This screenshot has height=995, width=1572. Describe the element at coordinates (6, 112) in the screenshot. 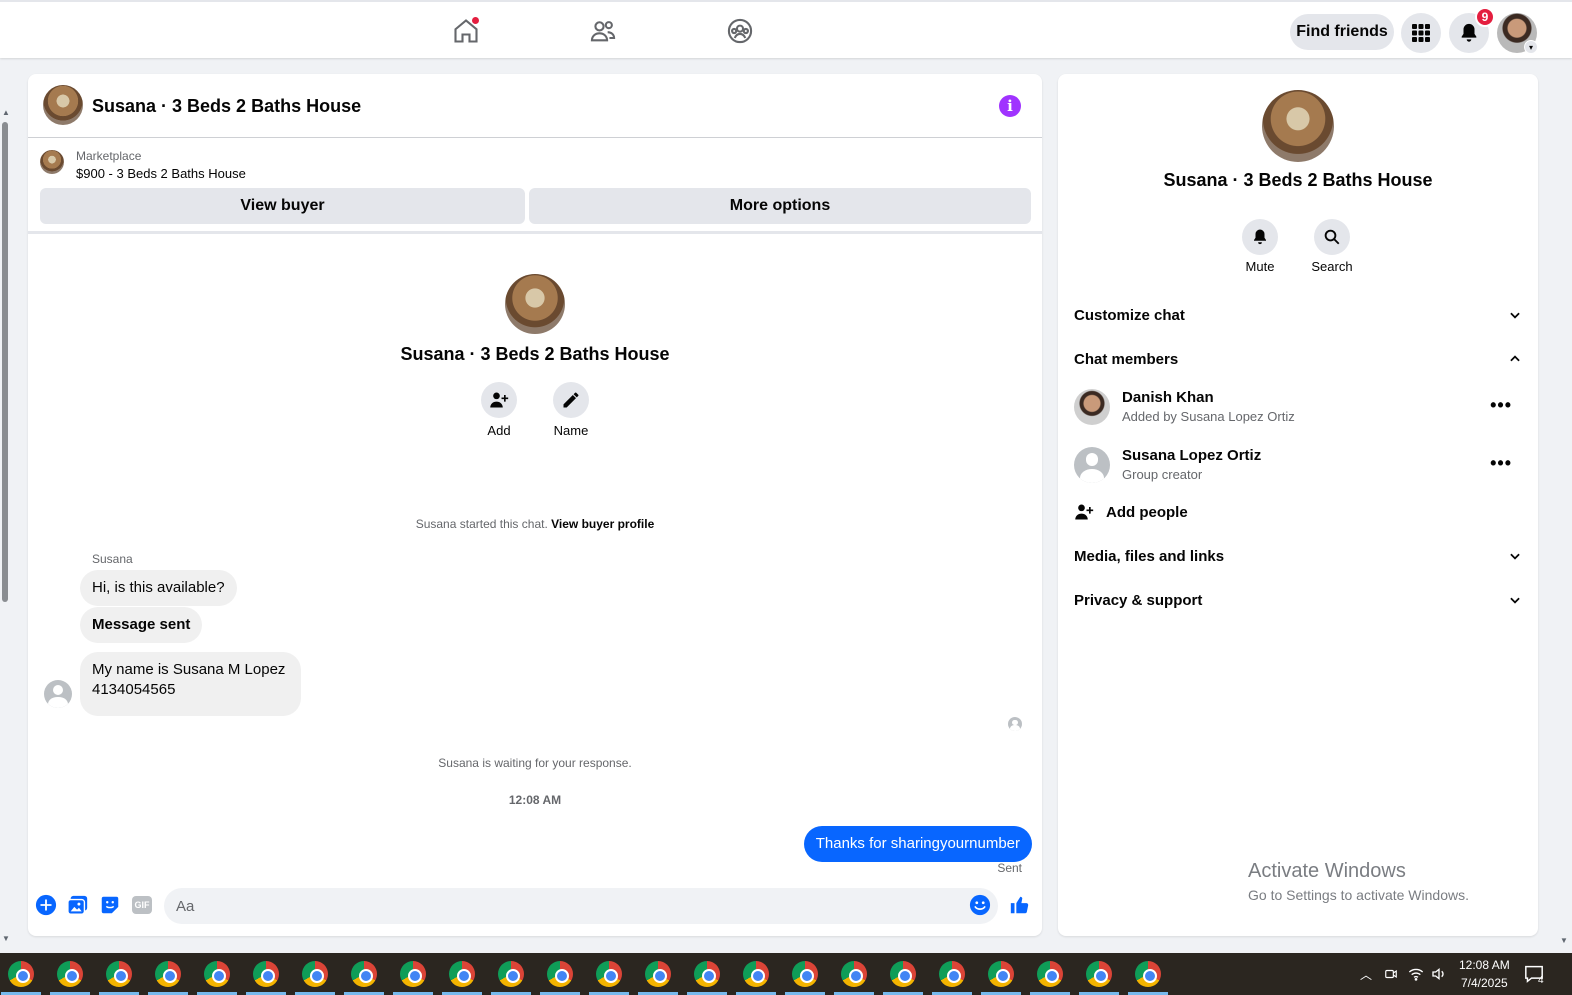

I see `scroll-up-arrow-icon: ▲` at that location.